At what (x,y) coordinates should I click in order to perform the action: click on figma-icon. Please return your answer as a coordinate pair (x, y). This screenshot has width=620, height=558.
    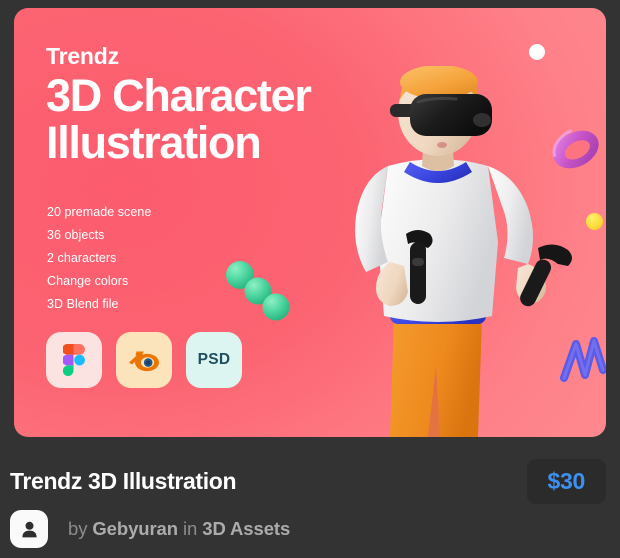
    Looking at the image, I should click on (74, 360).